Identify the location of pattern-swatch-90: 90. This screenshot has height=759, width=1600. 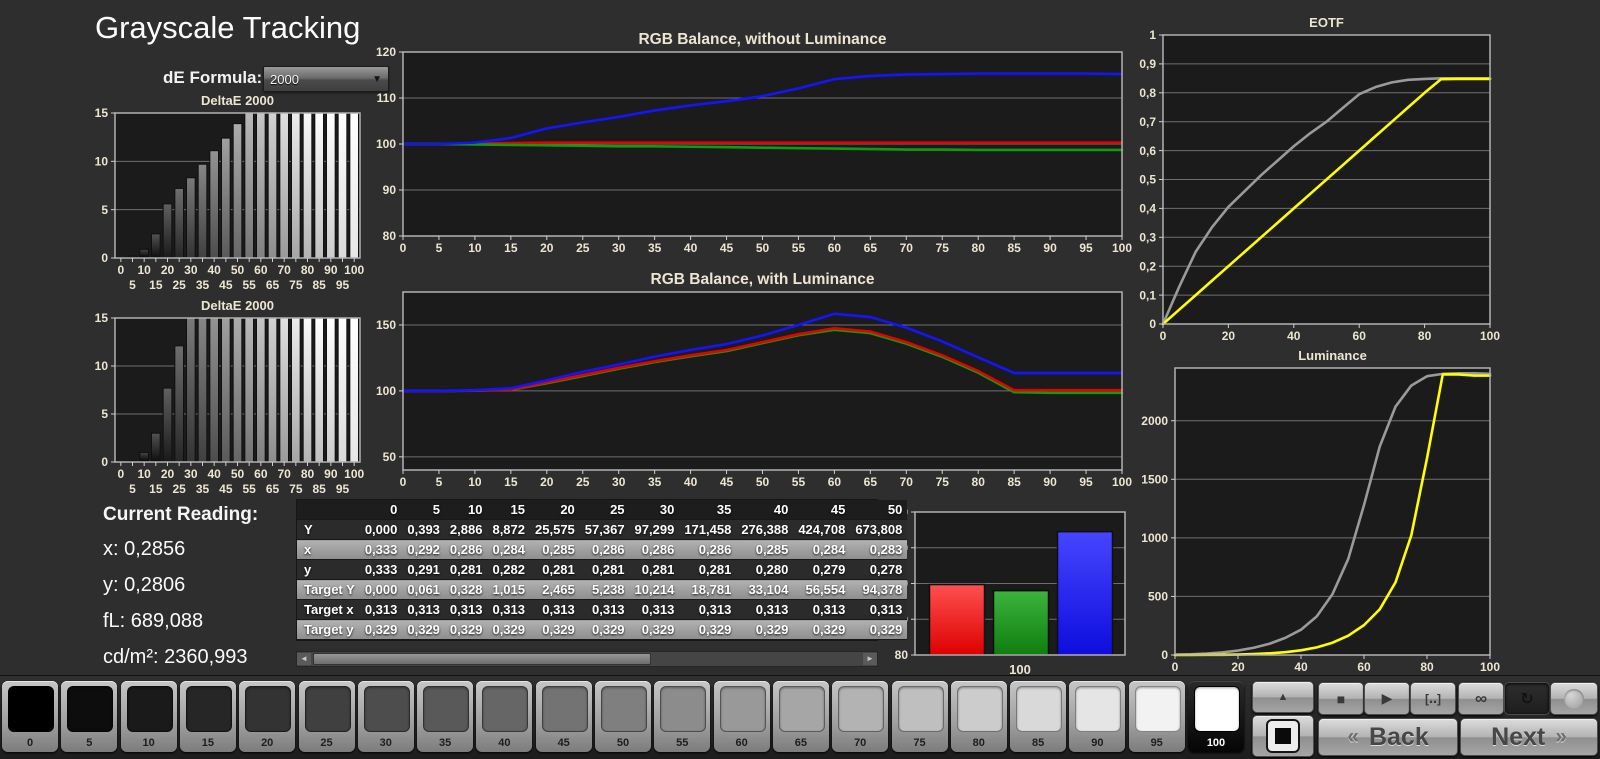
(1097, 716).